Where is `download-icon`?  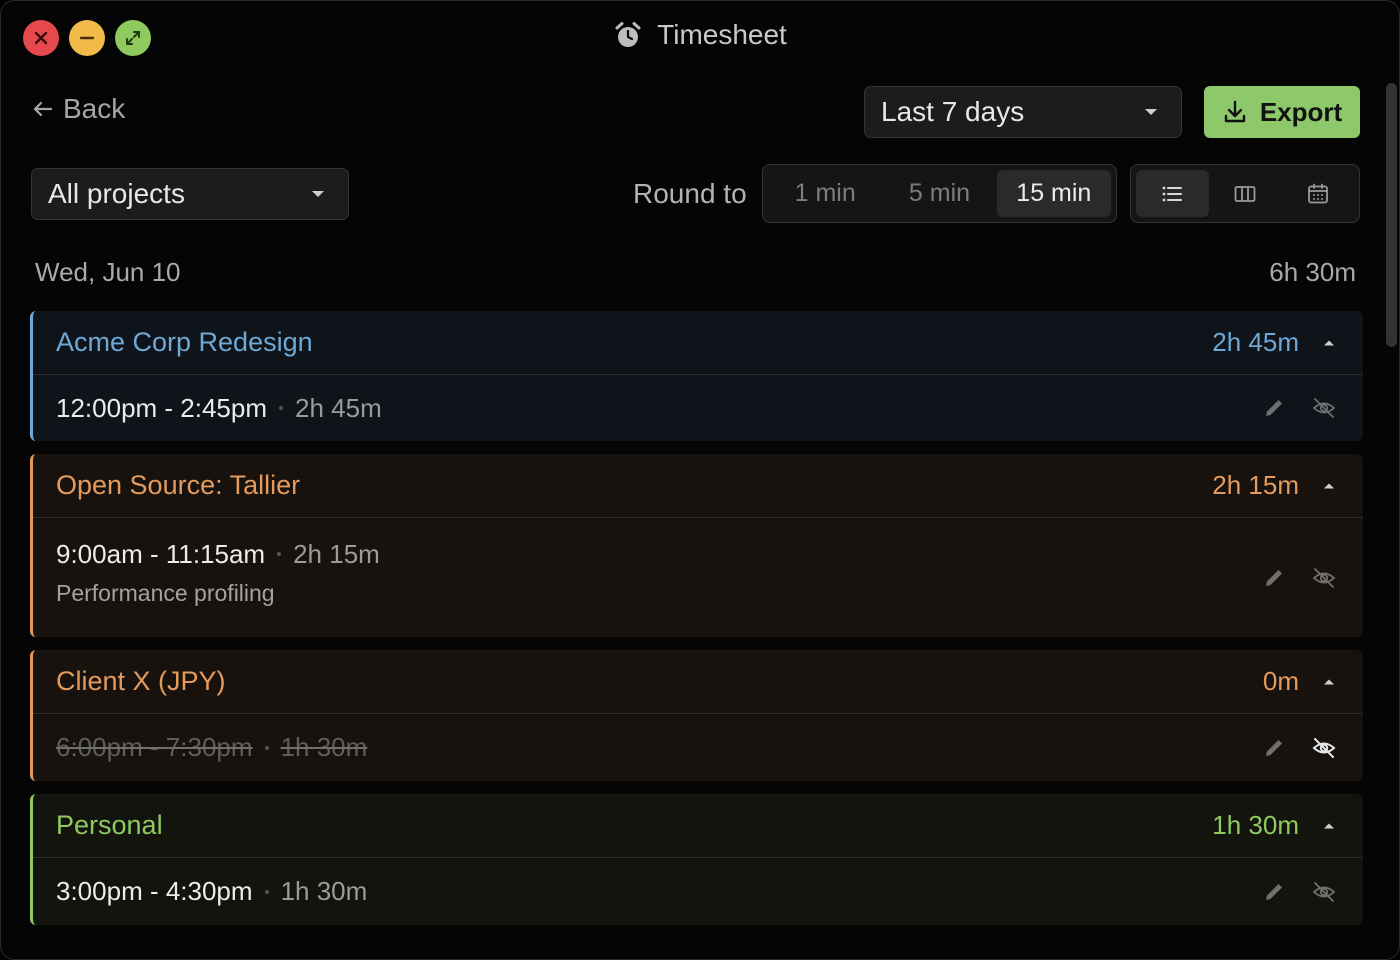
download-icon is located at coordinates (1235, 111).